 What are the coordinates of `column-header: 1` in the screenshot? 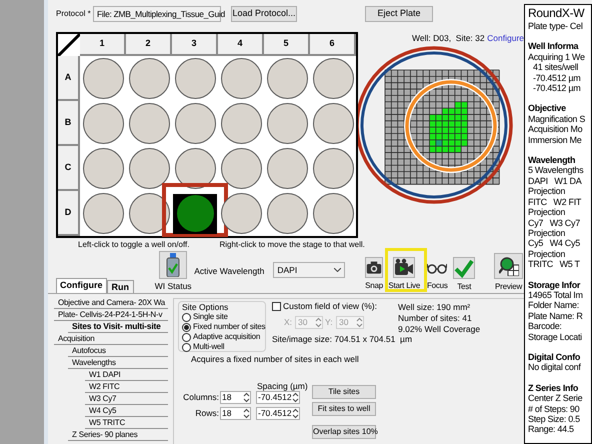 It's located at (103, 45).